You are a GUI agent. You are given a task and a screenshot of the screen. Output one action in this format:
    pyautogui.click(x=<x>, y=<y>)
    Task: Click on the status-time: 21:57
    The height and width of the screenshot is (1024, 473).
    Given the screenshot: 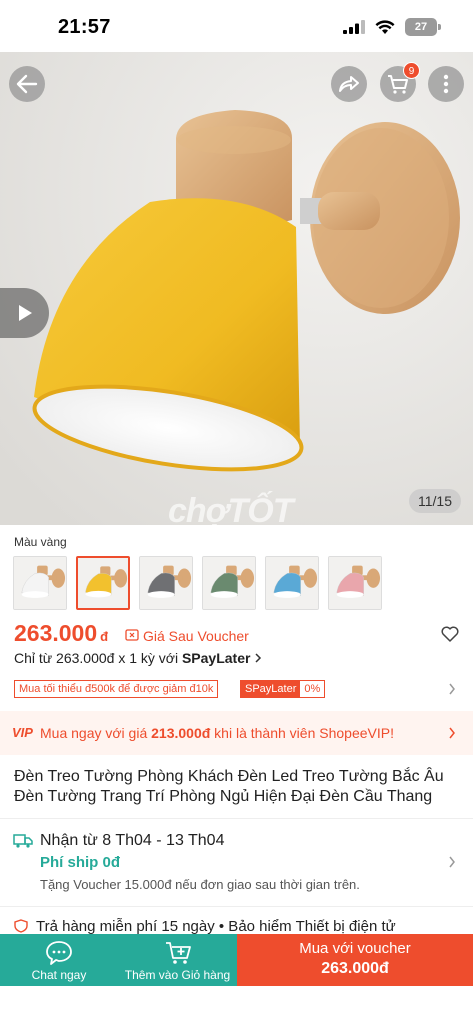 What is the action you would take?
    pyautogui.click(x=84, y=27)
    